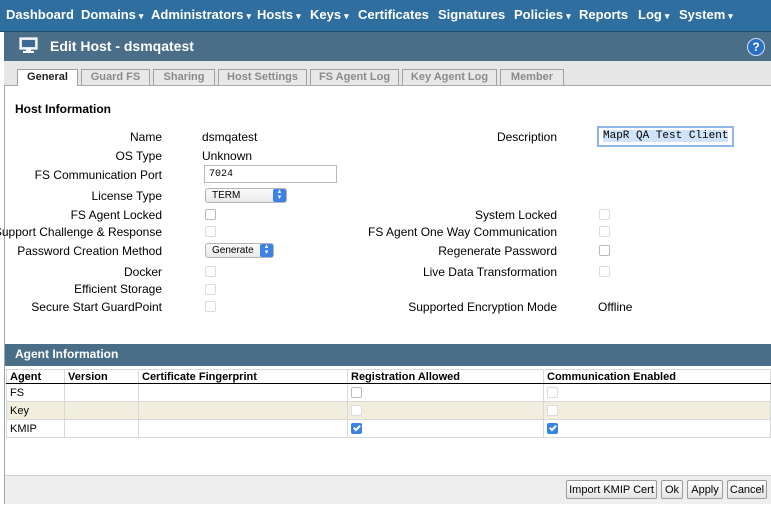  Describe the element at coordinates (210, 231) in the screenshot. I see `support-cr-checkbox` at that location.